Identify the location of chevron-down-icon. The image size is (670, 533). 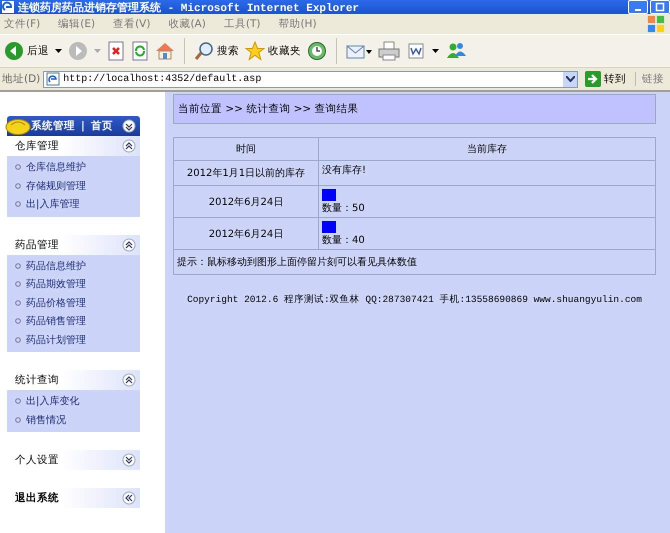
(570, 79).